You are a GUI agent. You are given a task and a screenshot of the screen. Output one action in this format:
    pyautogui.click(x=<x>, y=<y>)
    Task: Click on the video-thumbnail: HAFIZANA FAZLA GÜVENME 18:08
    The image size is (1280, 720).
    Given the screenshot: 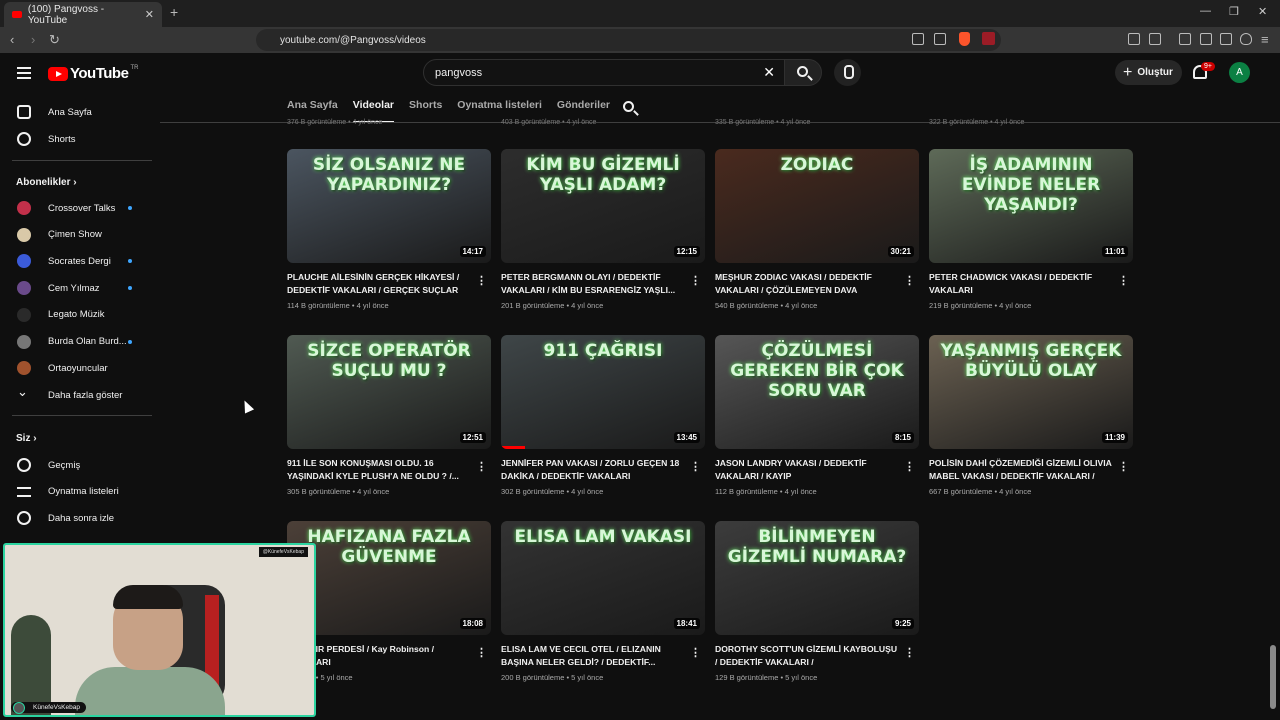 What is the action you would take?
    pyautogui.click(x=389, y=578)
    